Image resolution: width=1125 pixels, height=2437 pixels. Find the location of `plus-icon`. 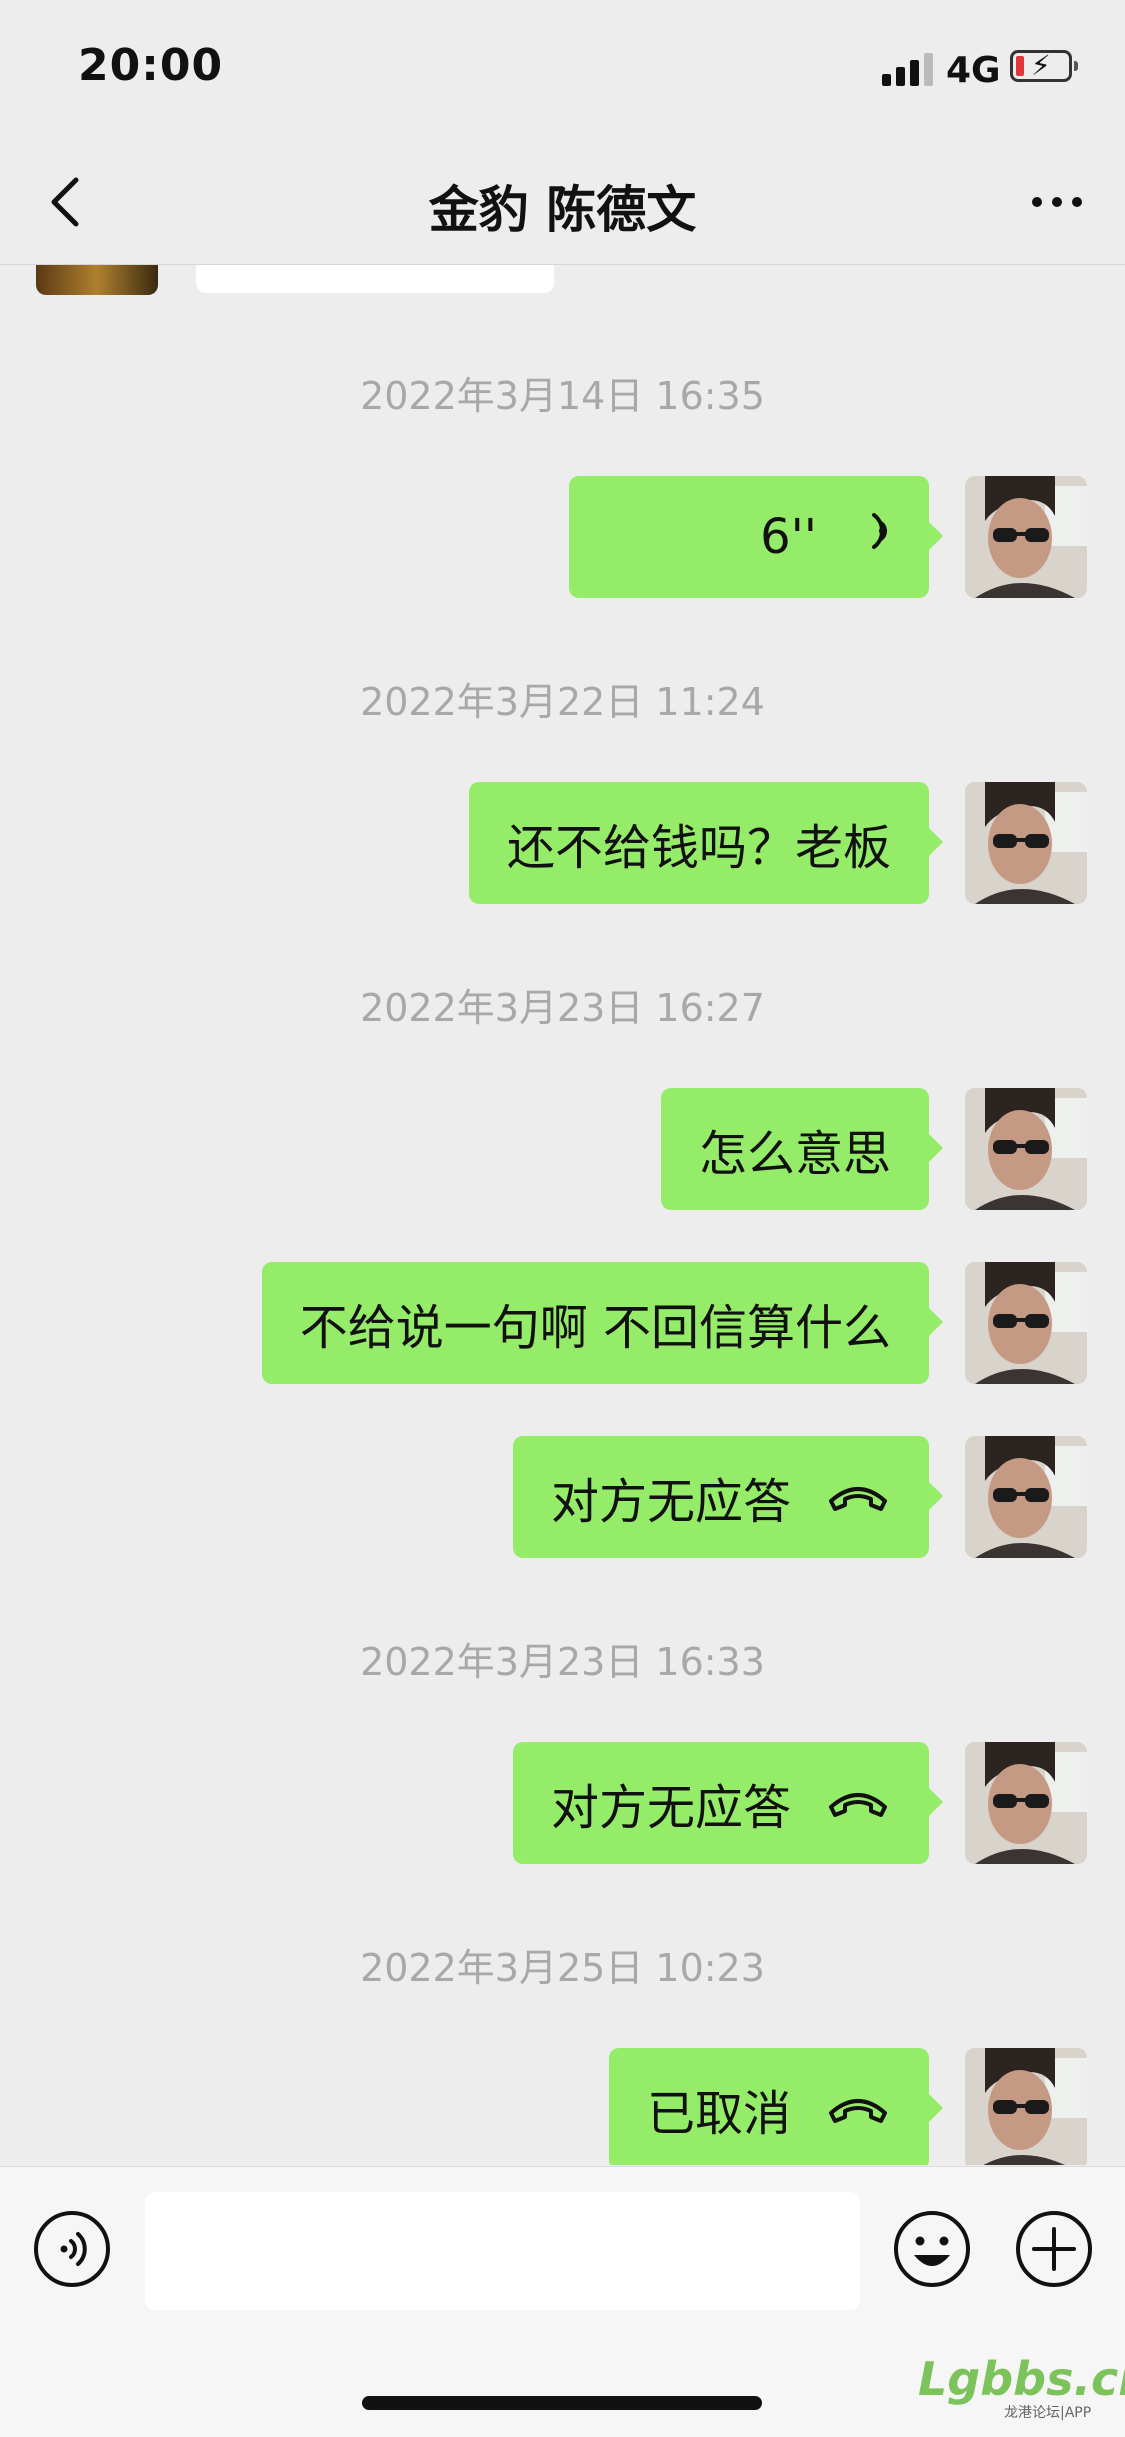

plus-icon is located at coordinates (1054, 2249).